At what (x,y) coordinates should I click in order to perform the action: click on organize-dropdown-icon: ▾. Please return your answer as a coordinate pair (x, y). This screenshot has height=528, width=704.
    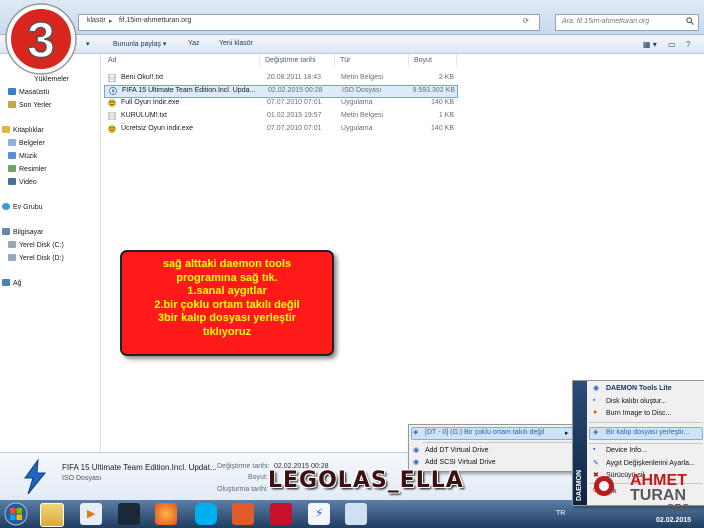
    Looking at the image, I should click on (88, 44).